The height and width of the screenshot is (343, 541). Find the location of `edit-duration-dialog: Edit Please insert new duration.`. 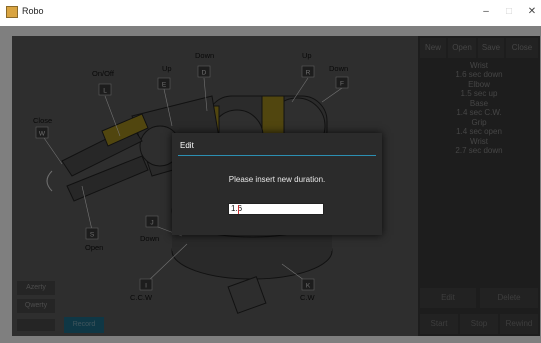

edit-duration-dialog: Edit Please insert new duration. is located at coordinates (277, 184).